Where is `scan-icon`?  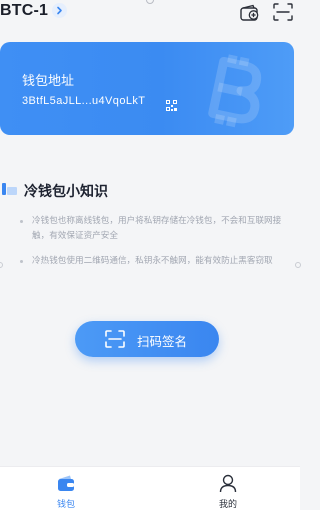 scan-icon is located at coordinates (283, 14).